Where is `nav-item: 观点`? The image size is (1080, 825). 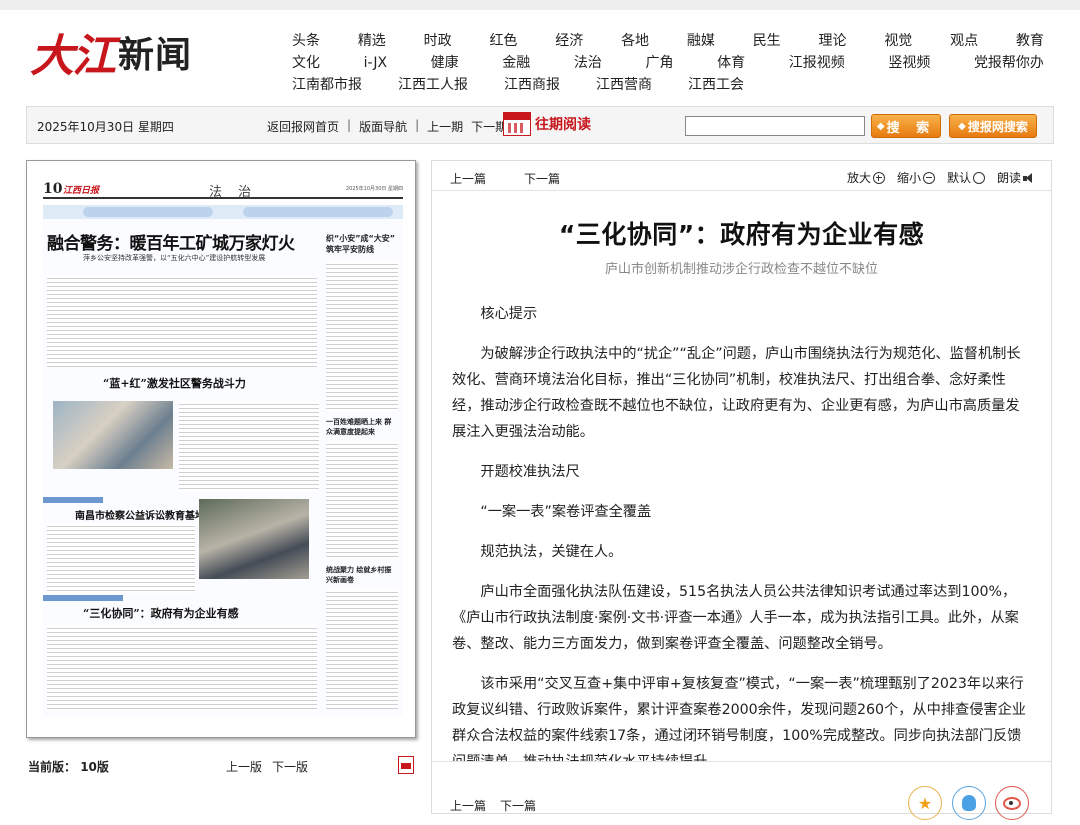 nav-item: 观点 is located at coordinates (964, 41).